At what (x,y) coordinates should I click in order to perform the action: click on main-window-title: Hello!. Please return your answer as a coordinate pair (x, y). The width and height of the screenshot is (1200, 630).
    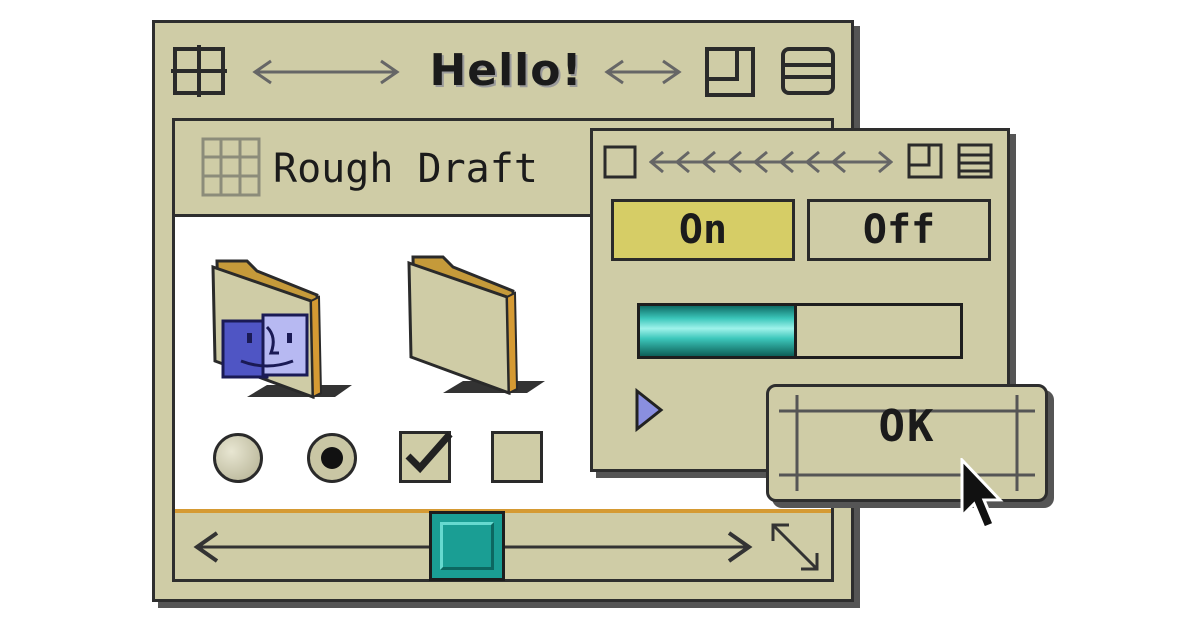
    Looking at the image, I should click on (506, 70).